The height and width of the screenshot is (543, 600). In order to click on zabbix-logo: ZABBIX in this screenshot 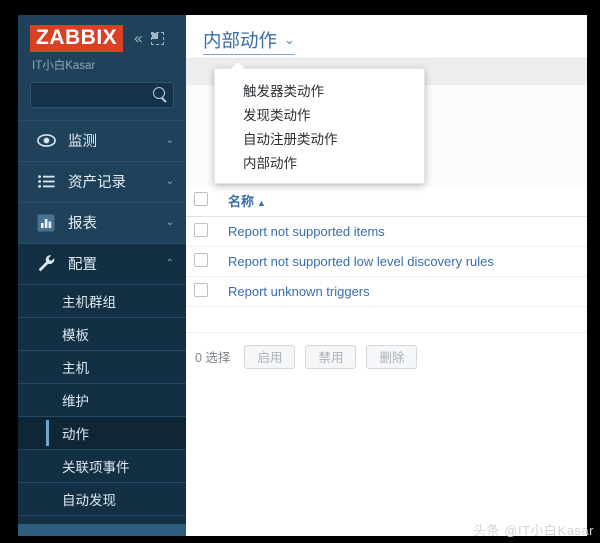, I will do `click(77, 38)`.